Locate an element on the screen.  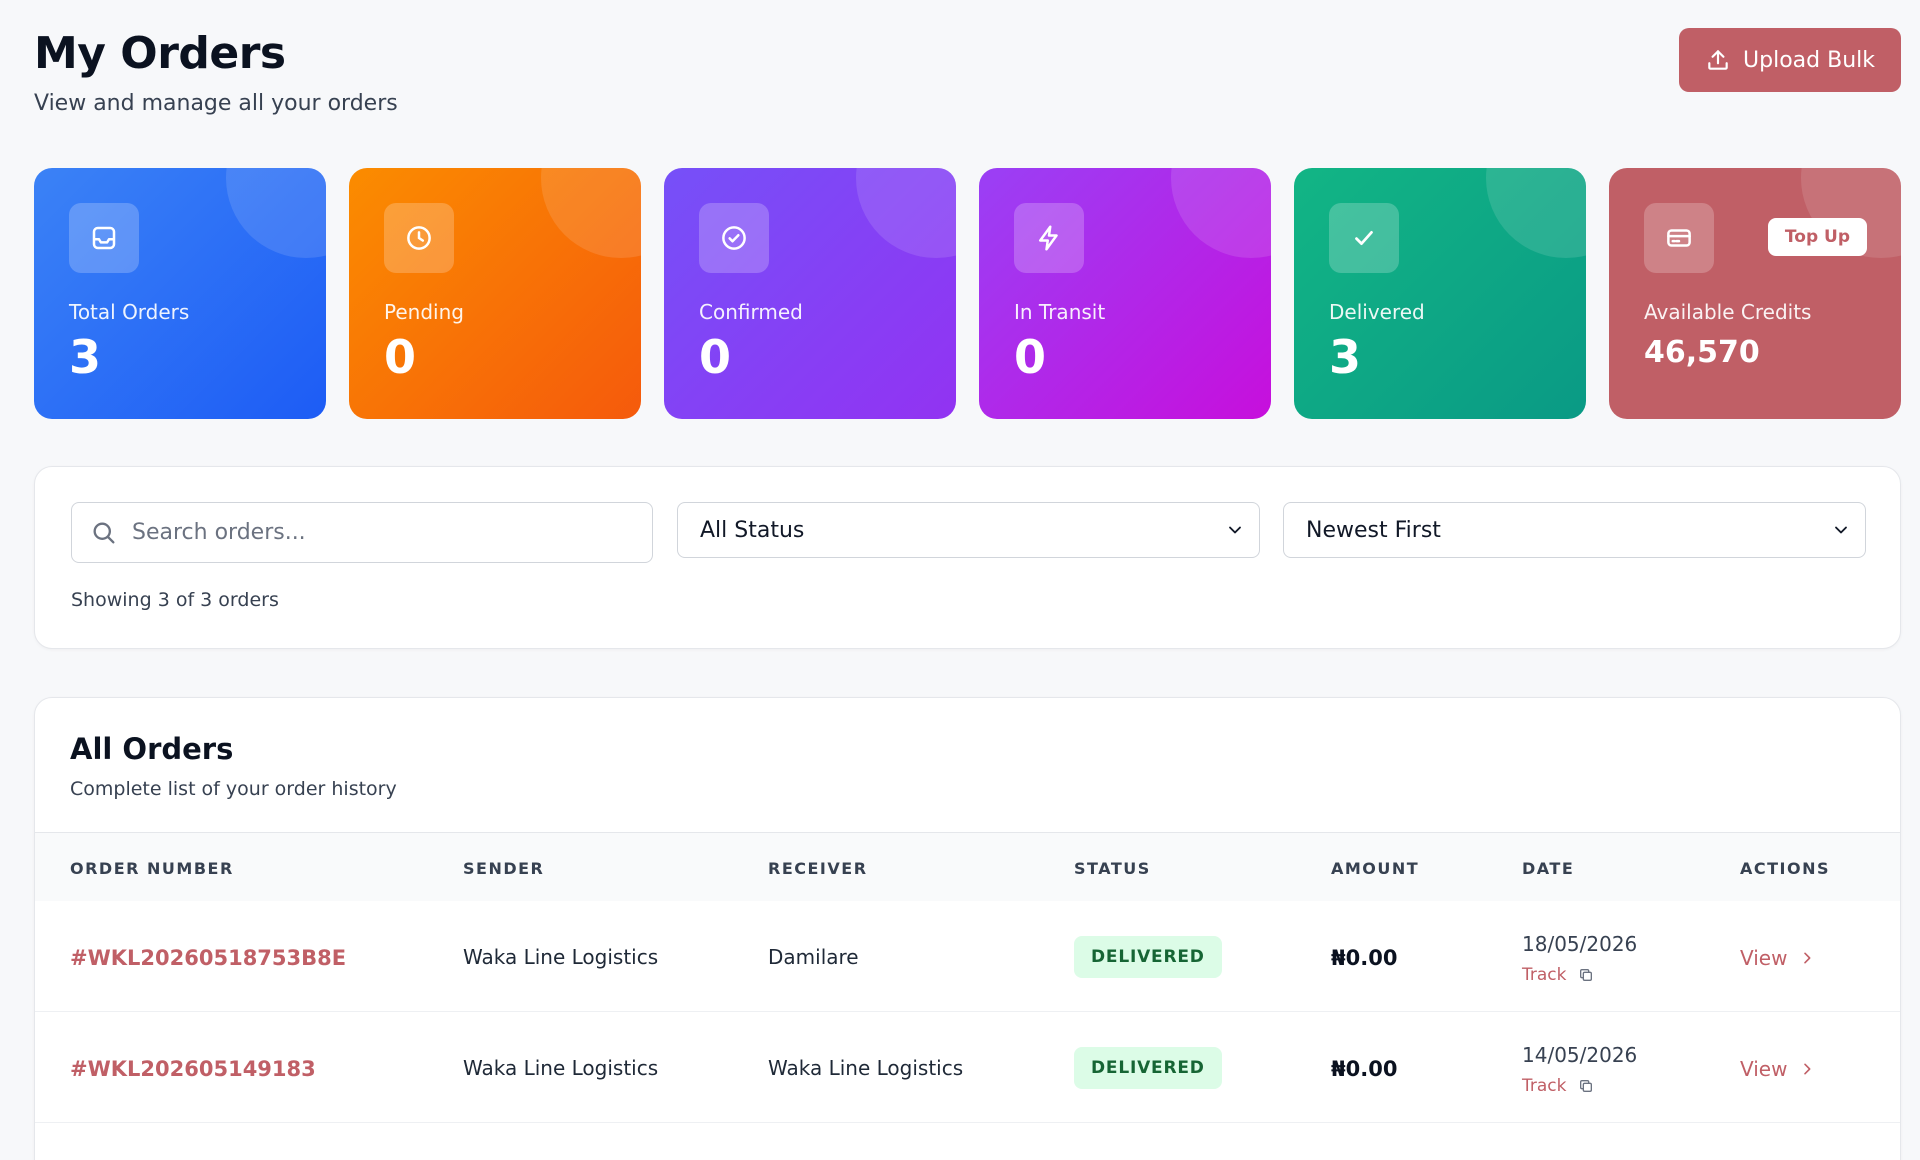
order-number-link: #WKL20260518753B8E is located at coordinates (208, 958).